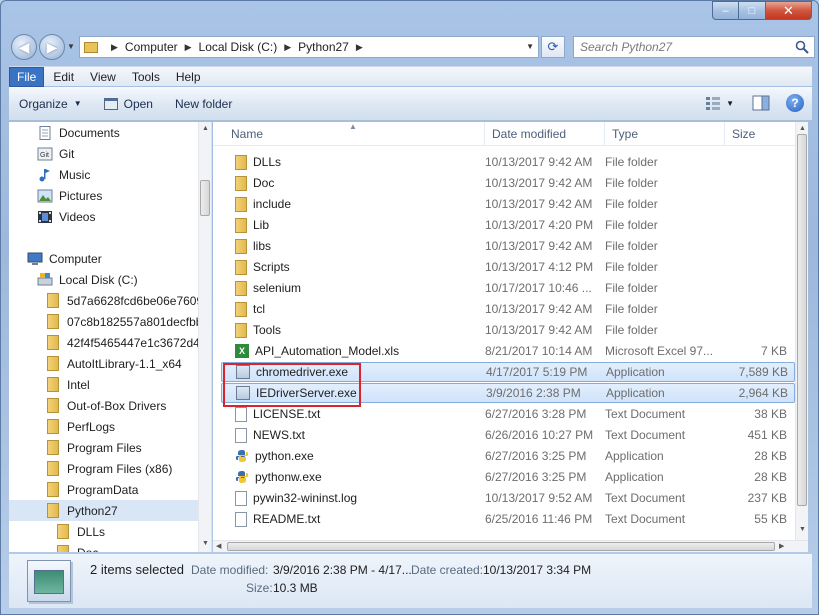 This screenshot has width=819, height=615. What do you see at coordinates (66, 216) in the screenshot?
I see `nav-item-videos: Videos` at bounding box center [66, 216].